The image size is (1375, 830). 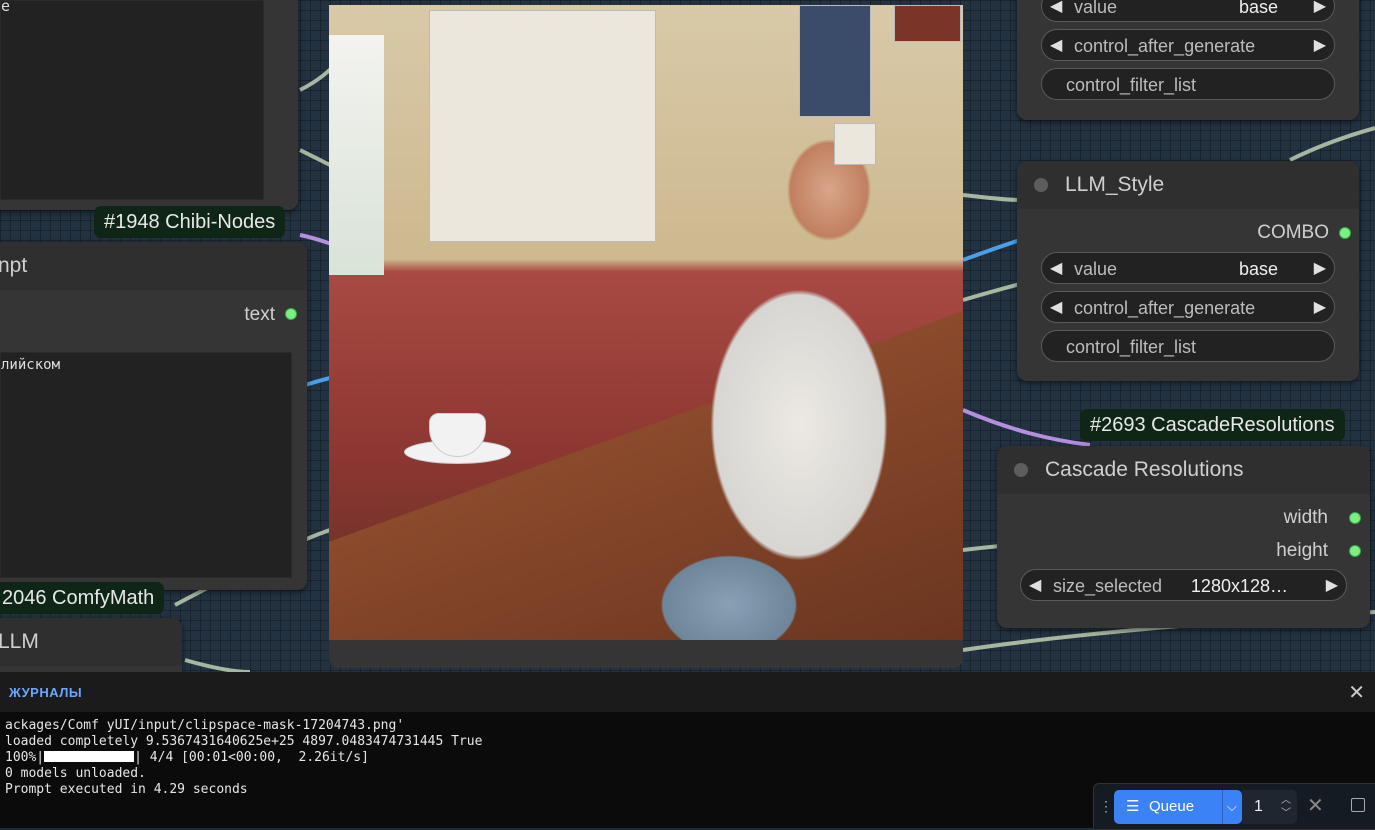 I want to click on cascade-title: Cascade Resolutions, so click(x=1183, y=470).